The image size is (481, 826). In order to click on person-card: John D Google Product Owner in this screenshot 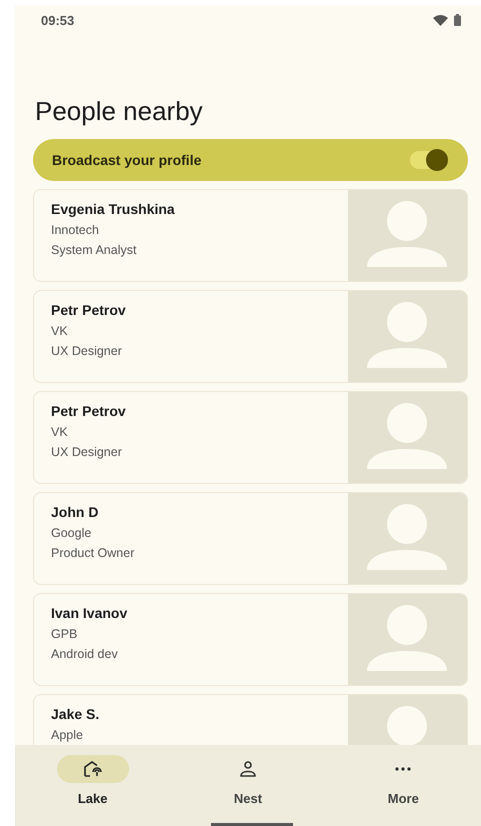, I will do `click(250, 538)`.